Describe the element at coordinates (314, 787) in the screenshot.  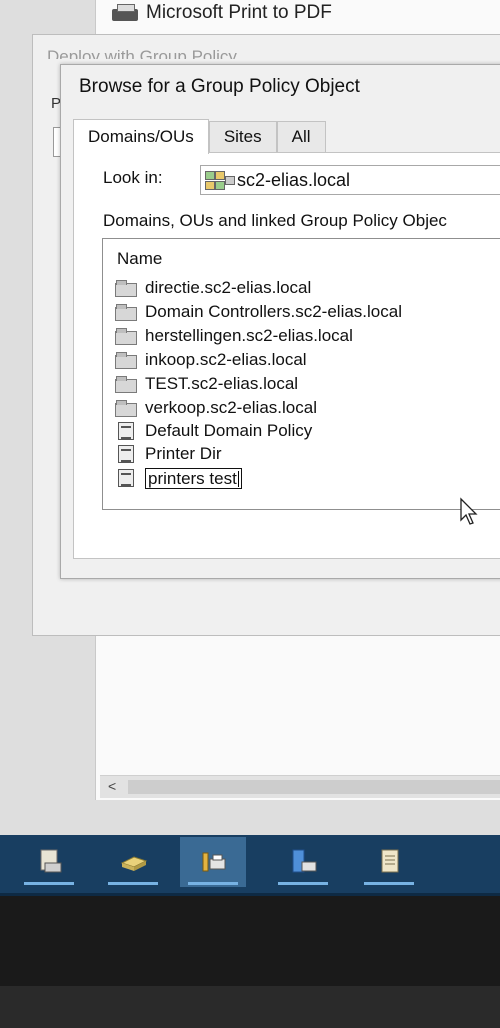
I see `scrollbar-thumb` at that location.